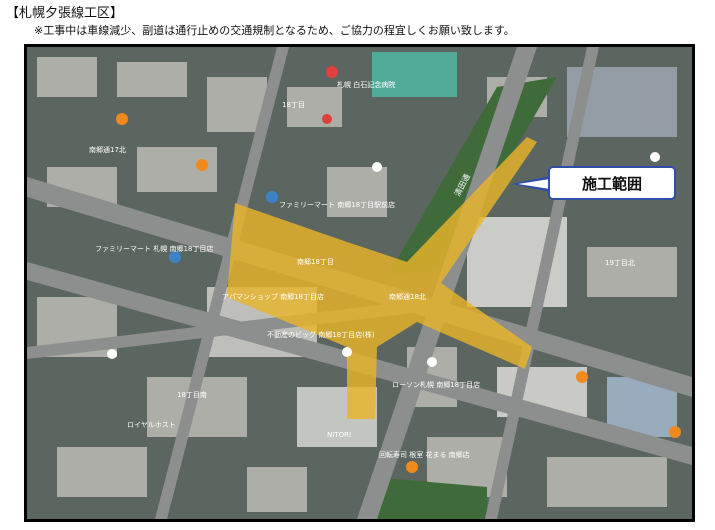  What do you see at coordinates (436, 384) in the screenshot?
I see `map-label-lawson: ローソン札幌 南郷18丁目店` at bounding box center [436, 384].